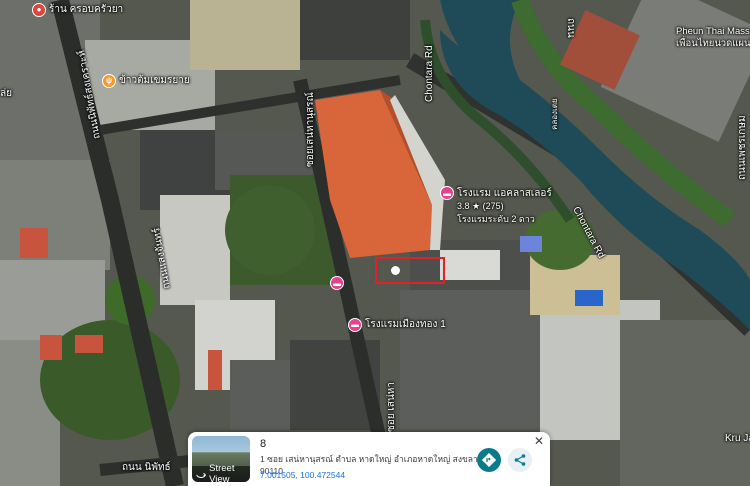  I want to click on poi-shop-top-left: ● ร้าน ครอบครัวยา, so click(77, 9).